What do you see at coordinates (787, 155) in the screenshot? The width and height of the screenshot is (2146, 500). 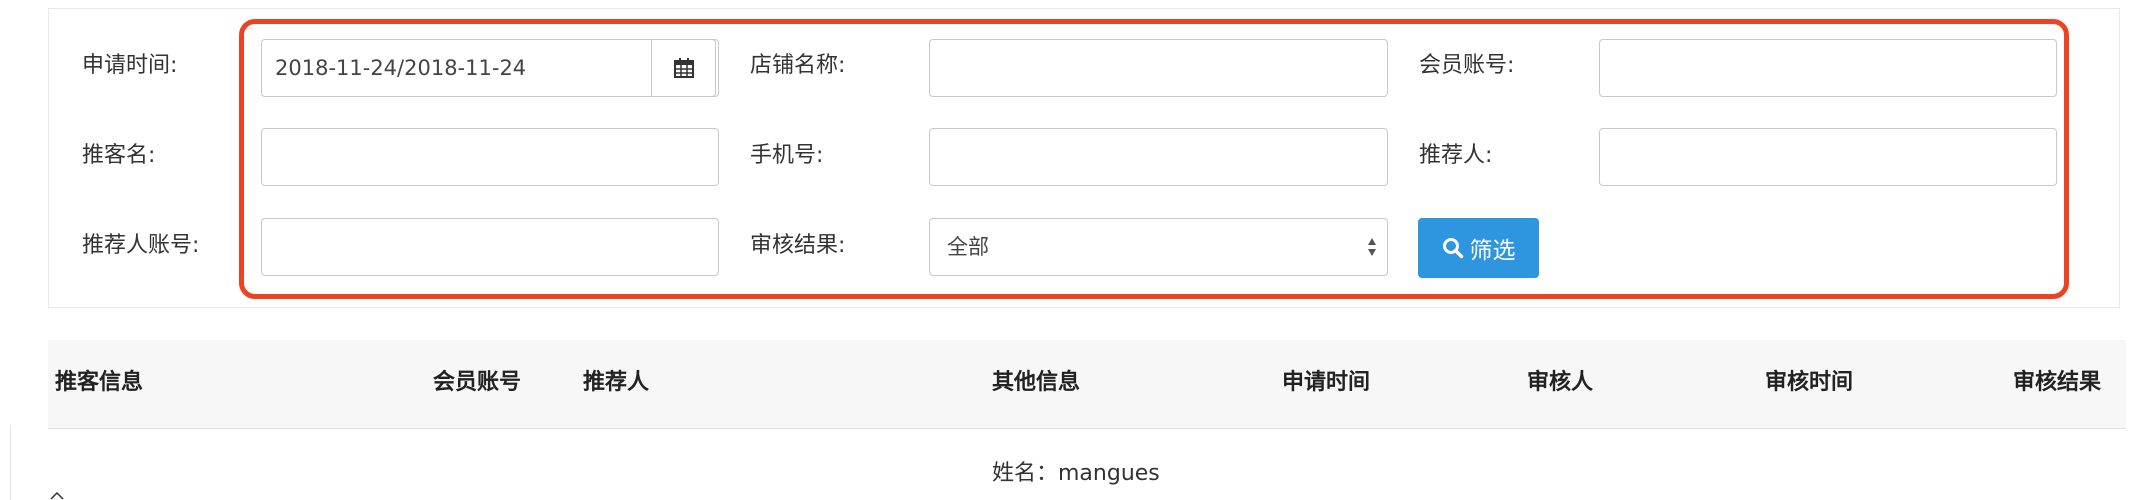 I see `phone-label: 手机号:` at bounding box center [787, 155].